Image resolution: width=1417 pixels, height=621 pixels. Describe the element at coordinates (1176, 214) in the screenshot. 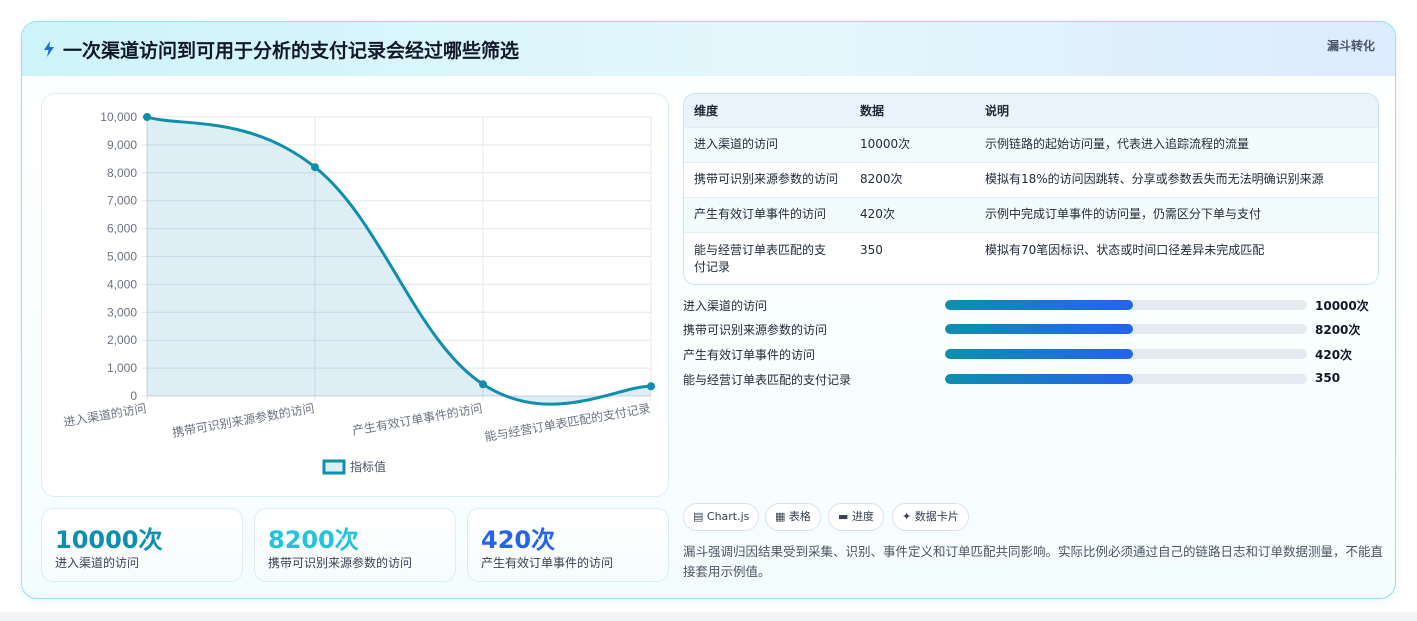

I see `table-cell: 示例中完成订单事件的访问量，仍需区分下单与支付` at that location.